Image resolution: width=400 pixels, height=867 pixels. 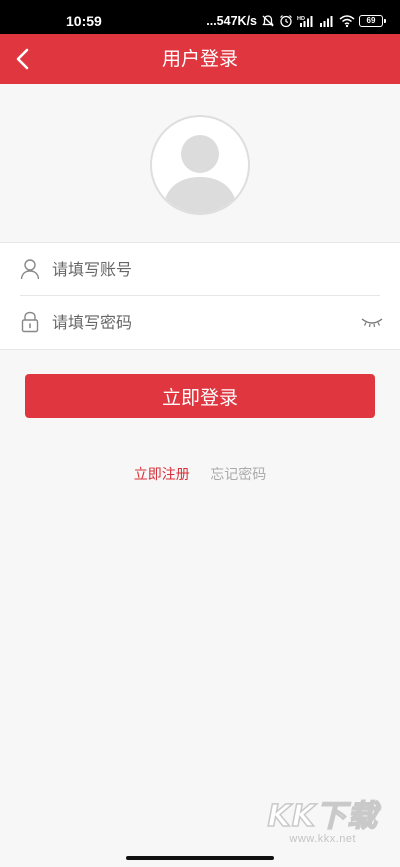 What do you see at coordinates (231, 21) in the screenshot?
I see `network-speed: ...547K/s` at bounding box center [231, 21].